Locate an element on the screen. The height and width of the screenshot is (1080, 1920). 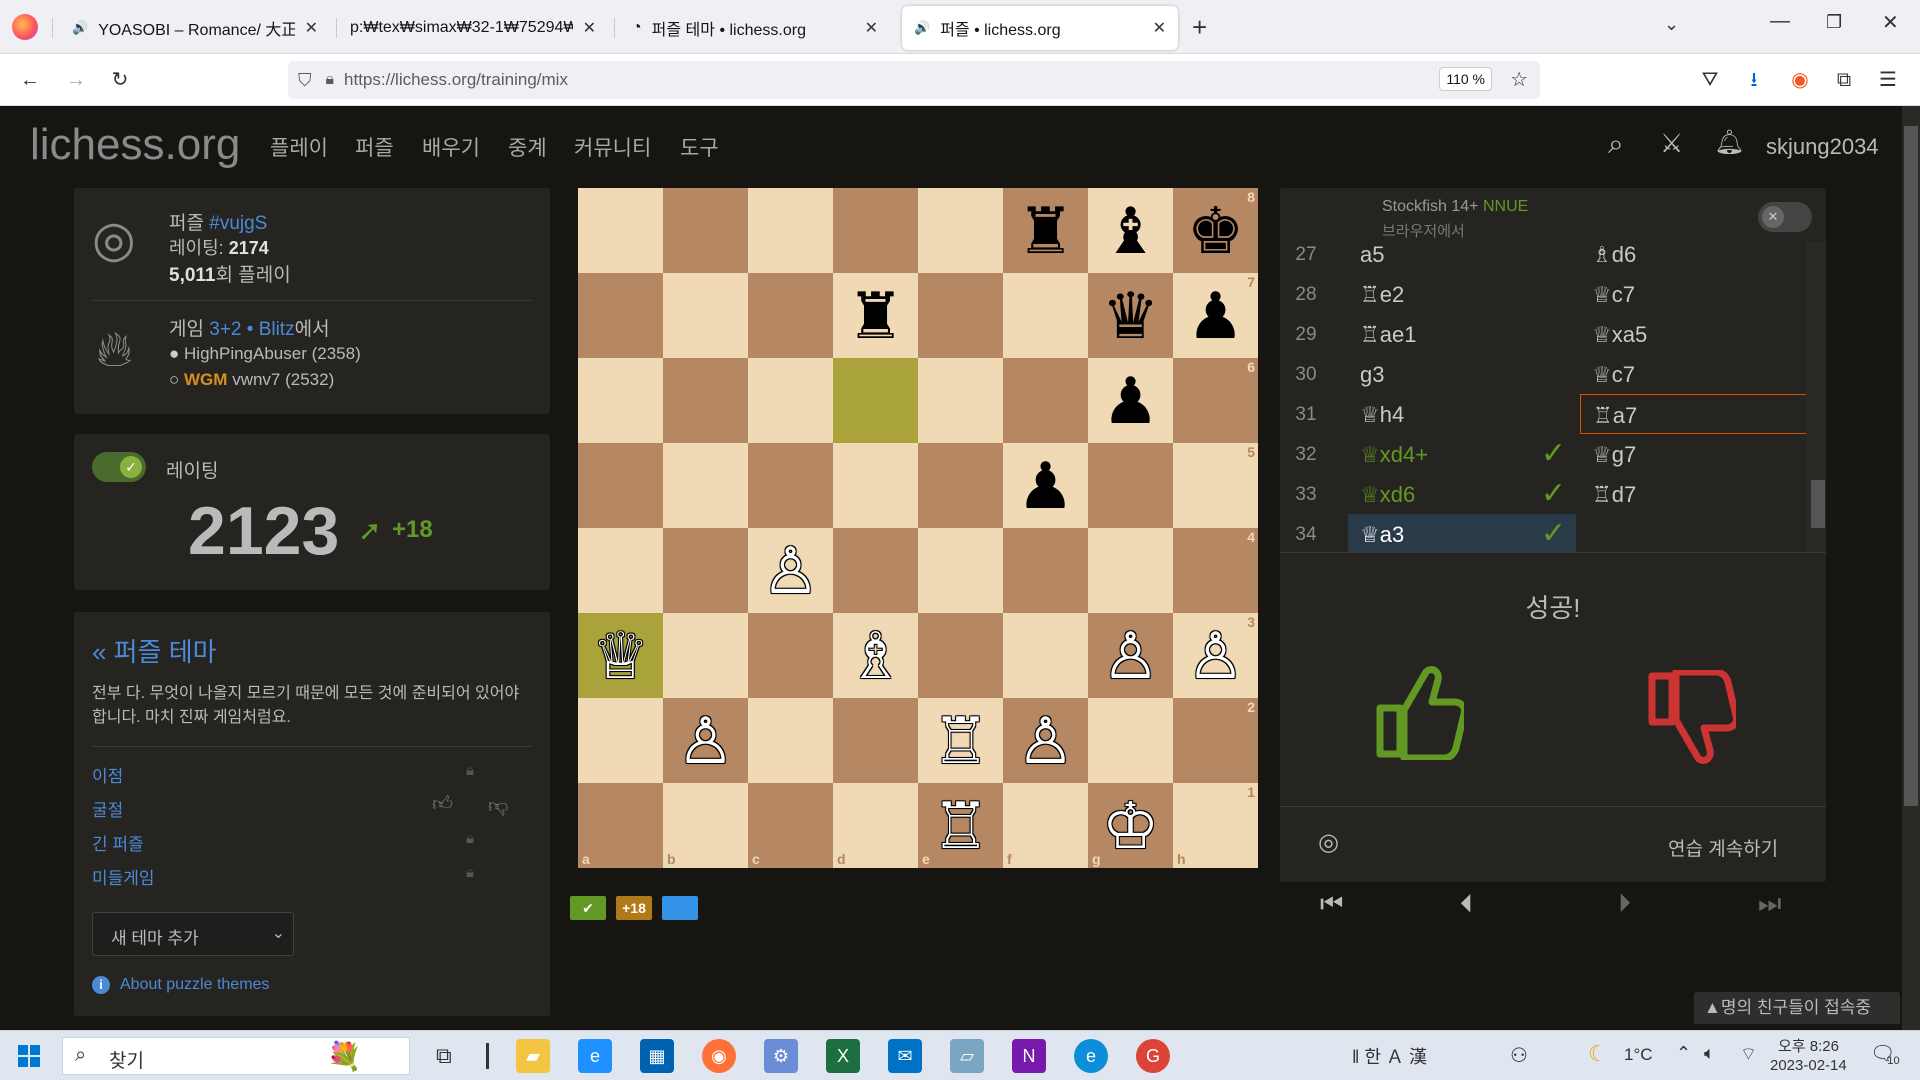
square-d6 is located at coordinates (875, 400).